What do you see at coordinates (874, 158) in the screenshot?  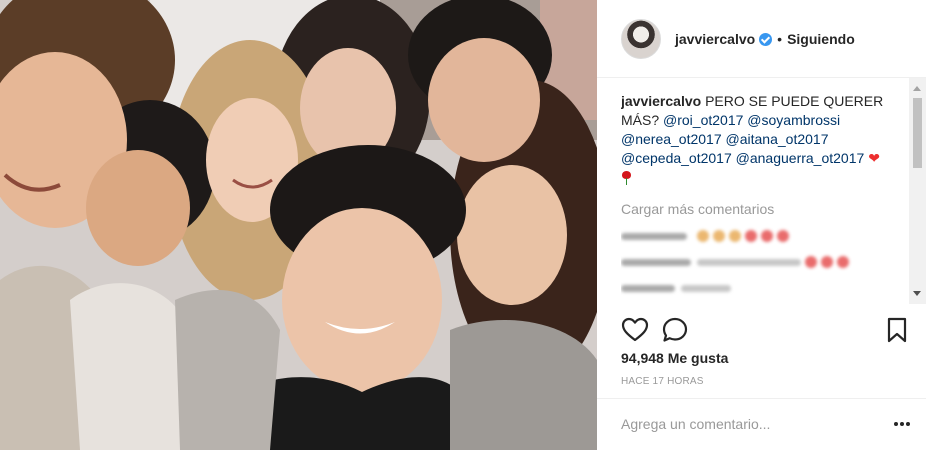 I see `red-heart-emoji-icon: ❤` at bounding box center [874, 158].